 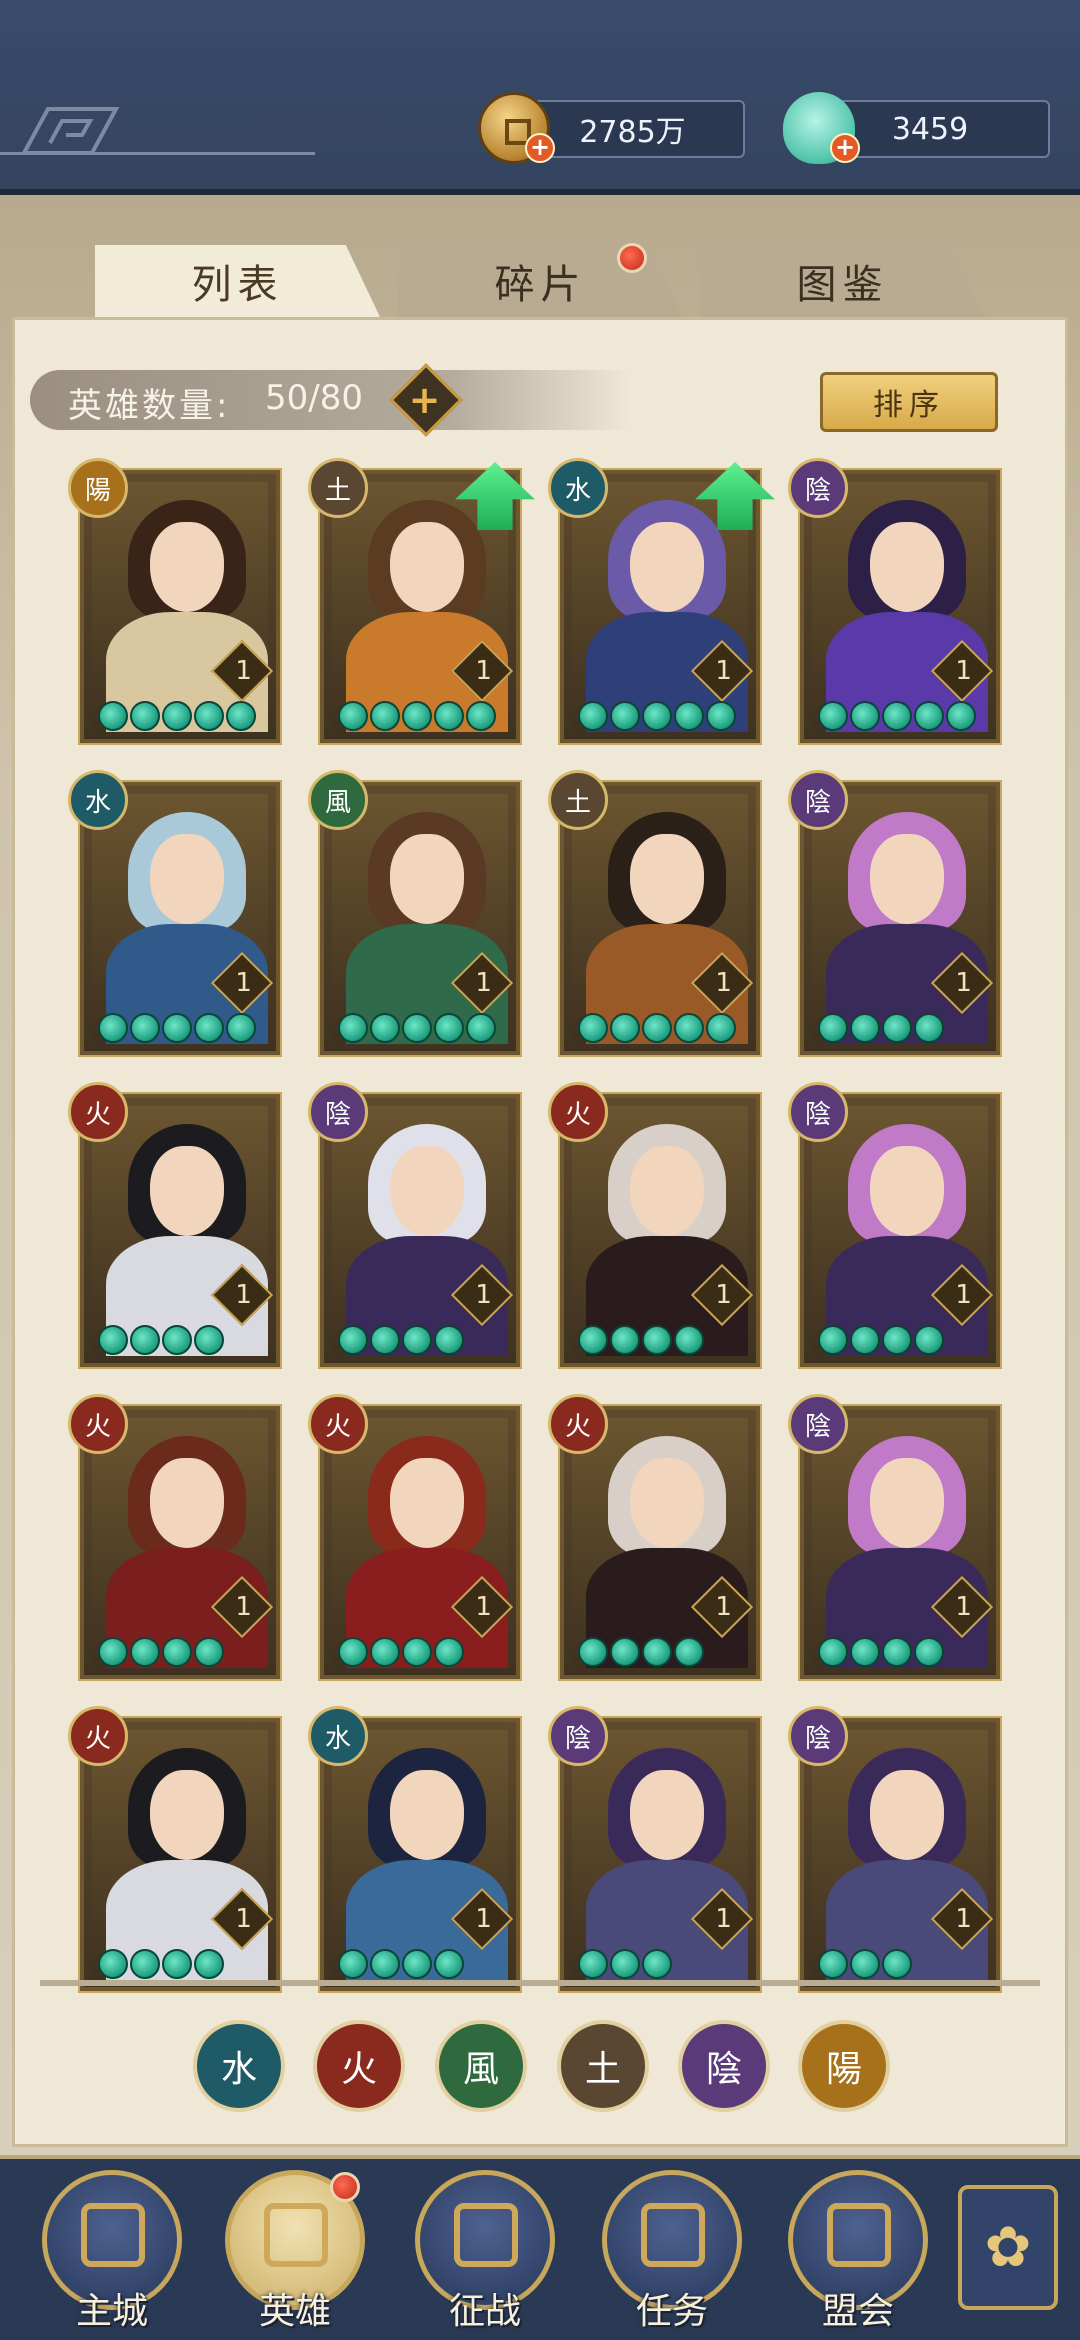 I want to click on plus-icon: +, so click(x=424, y=399).